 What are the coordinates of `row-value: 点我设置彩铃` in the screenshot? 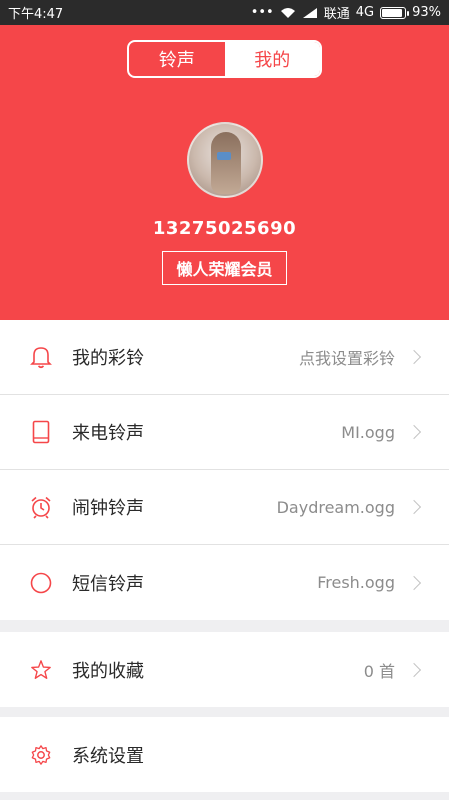 It's located at (346, 358).